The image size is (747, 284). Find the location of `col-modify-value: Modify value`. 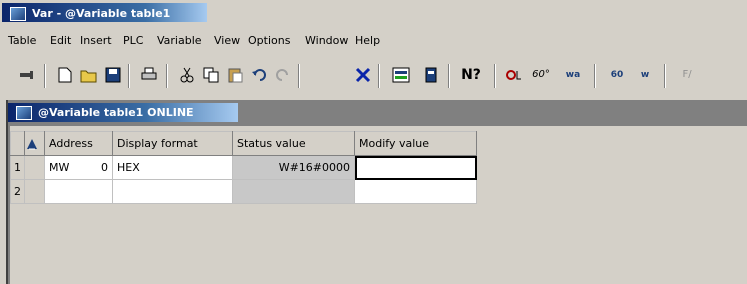

col-modify-value: Modify value is located at coordinates (415, 143).